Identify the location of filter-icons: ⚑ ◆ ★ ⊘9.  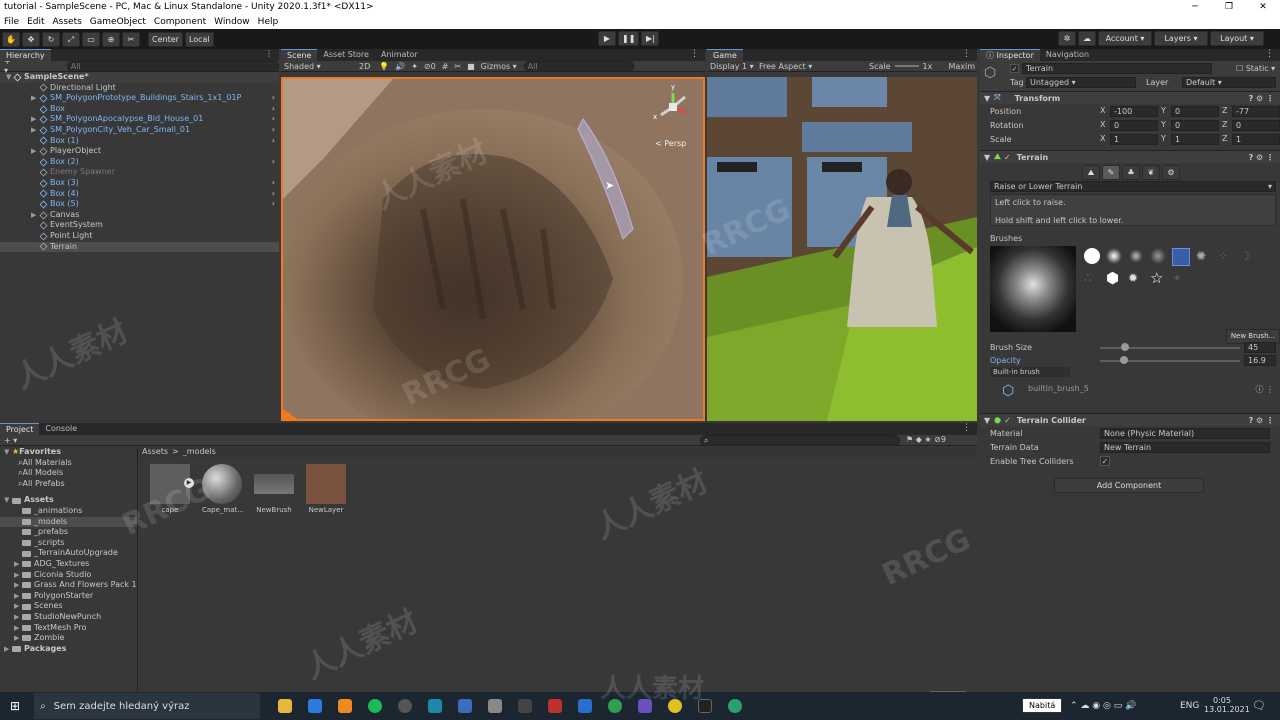
(926, 439).